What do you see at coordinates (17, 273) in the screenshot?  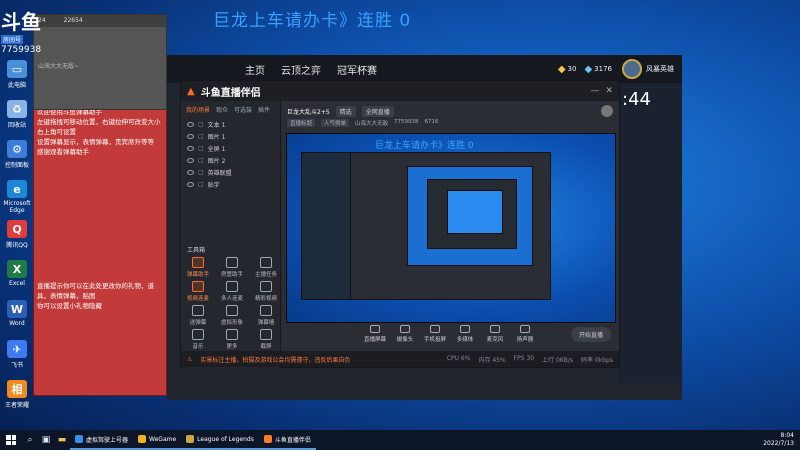 I see `desktop-icon: X Excel` at bounding box center [17, 273].